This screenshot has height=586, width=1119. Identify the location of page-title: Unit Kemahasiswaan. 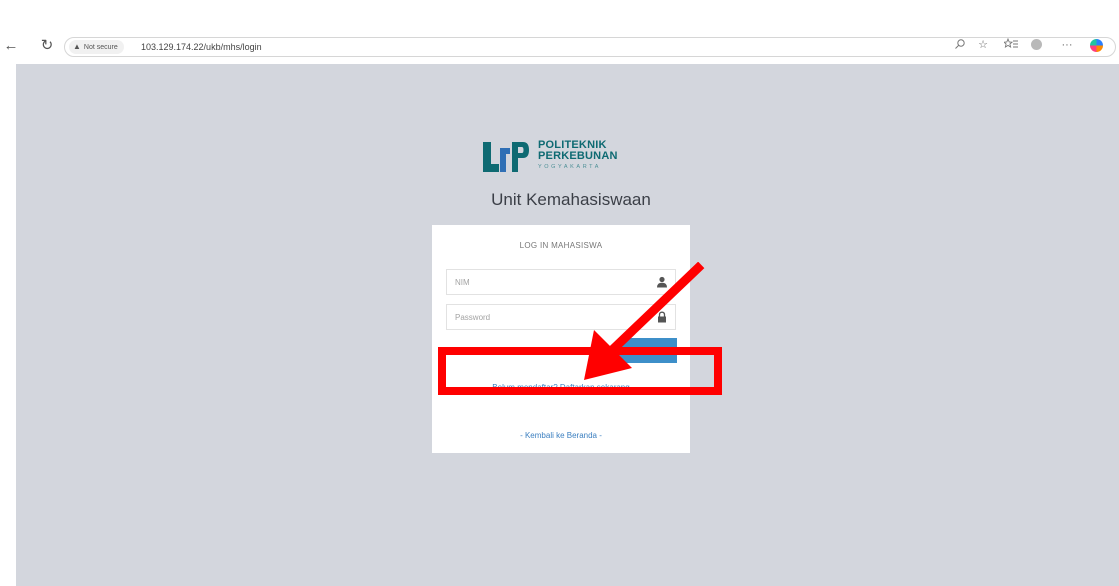
(571, 199).